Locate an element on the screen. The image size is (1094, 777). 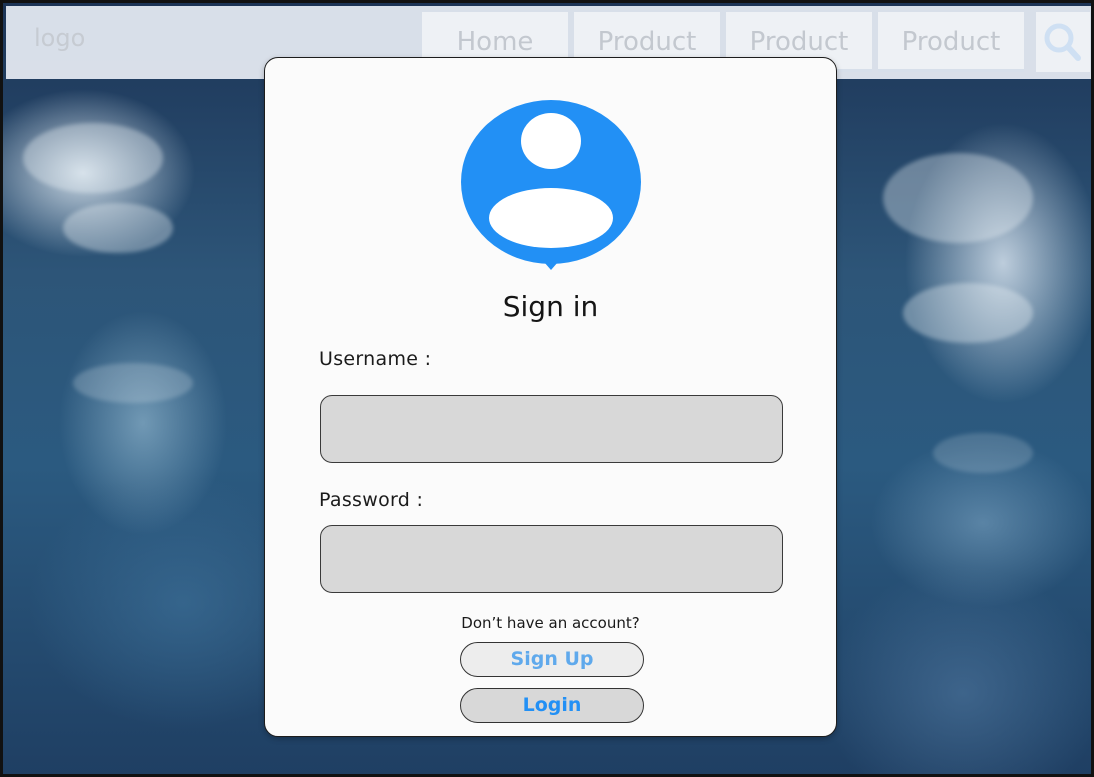
username-label: Username : is located at coordinates (375, 359).